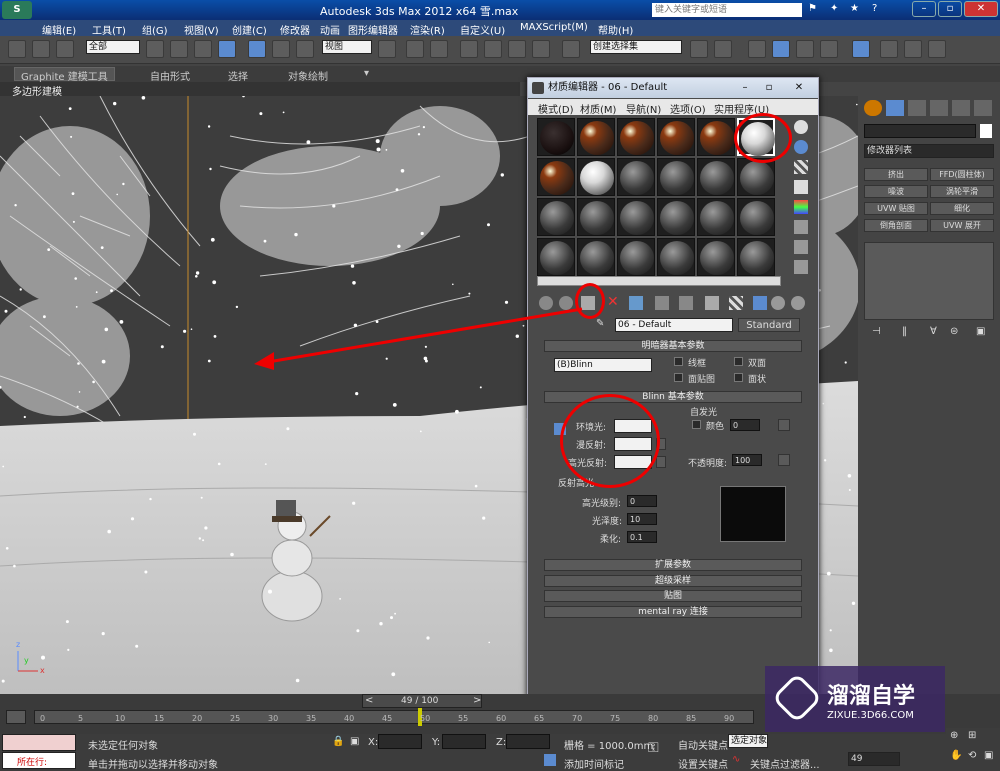 The height and width of the screenshot is (771, 1000). Describe the element at coordinates (769, 325) in the screenshot. I see `material-type-button: Standard` at that location.